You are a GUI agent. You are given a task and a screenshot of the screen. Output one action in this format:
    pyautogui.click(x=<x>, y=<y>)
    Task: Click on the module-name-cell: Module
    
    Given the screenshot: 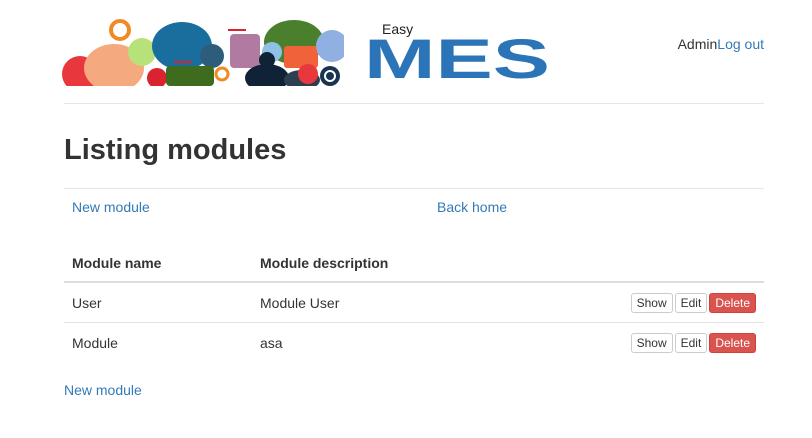 What is the action you would take?
    pyautogui.click(x=95, y=342)
    